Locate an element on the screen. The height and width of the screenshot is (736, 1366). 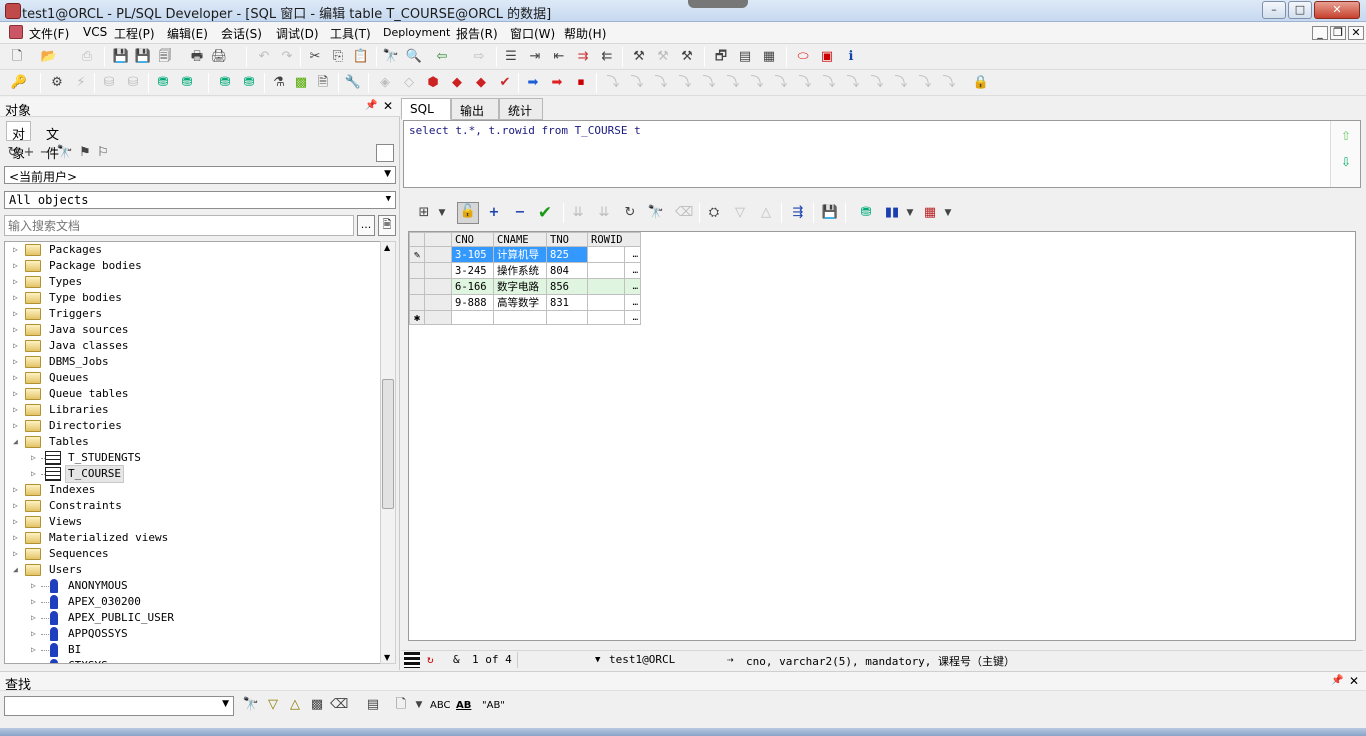
grid-corner is located at coordinates (417, 239).